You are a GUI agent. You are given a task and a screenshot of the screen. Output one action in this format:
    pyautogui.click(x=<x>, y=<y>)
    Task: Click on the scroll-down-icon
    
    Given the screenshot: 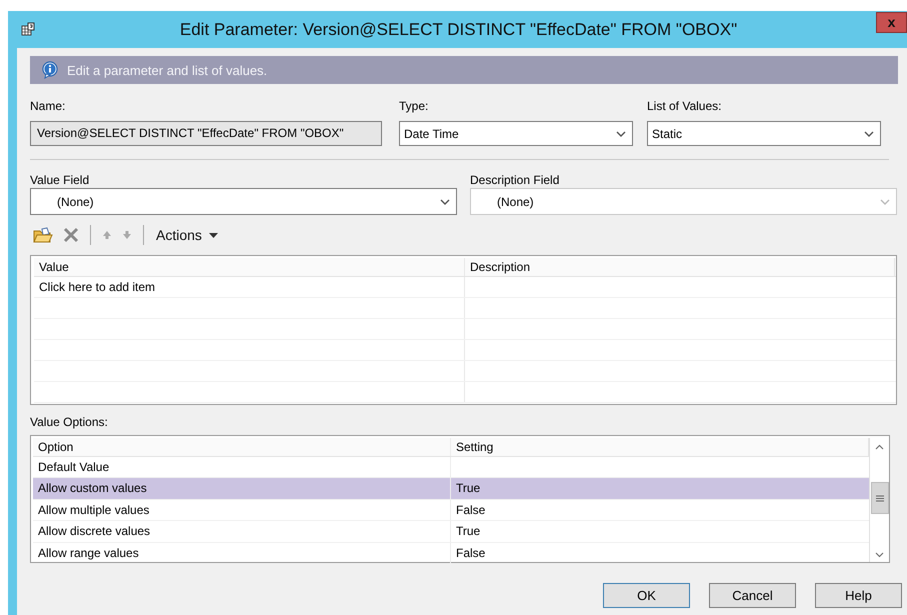 What is the action you would take?
    pyautogui.click(x=879, y=555)
    